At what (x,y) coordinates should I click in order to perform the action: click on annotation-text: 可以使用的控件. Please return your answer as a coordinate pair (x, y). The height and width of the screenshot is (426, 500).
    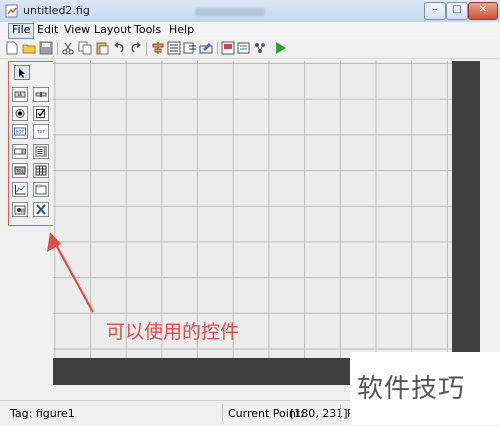
    Looking at the image, I should click on (173, 332).